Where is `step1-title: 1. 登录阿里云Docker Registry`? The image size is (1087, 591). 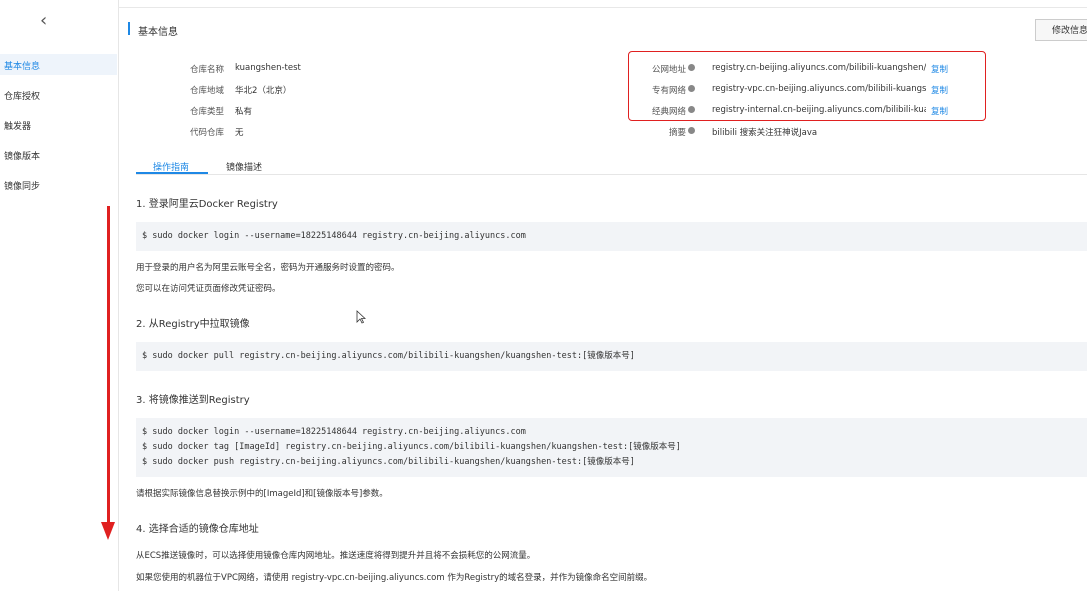
step1-title: 1. 登录阿里云Docker Registry is located at coordinates (207, 204).